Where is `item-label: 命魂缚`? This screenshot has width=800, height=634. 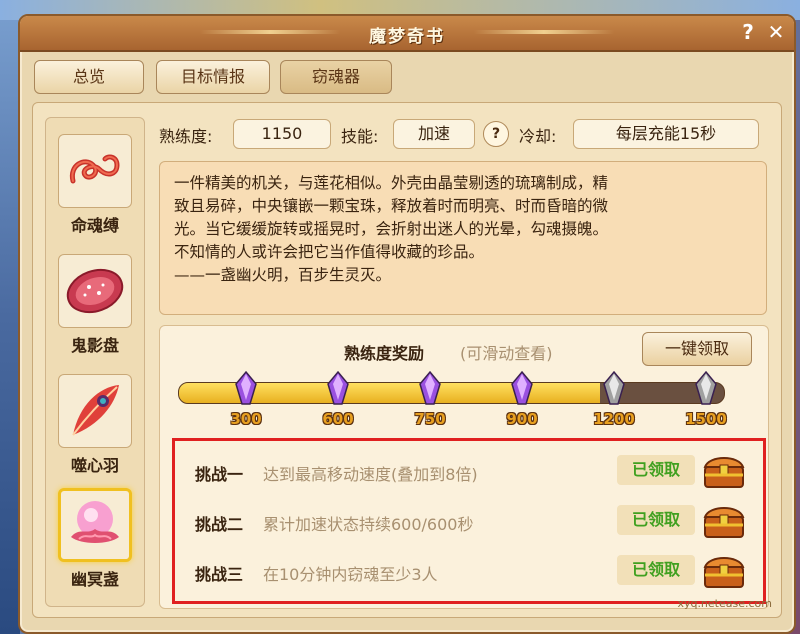
item-label: 命魂缚 is located at coordinates (94, 225).